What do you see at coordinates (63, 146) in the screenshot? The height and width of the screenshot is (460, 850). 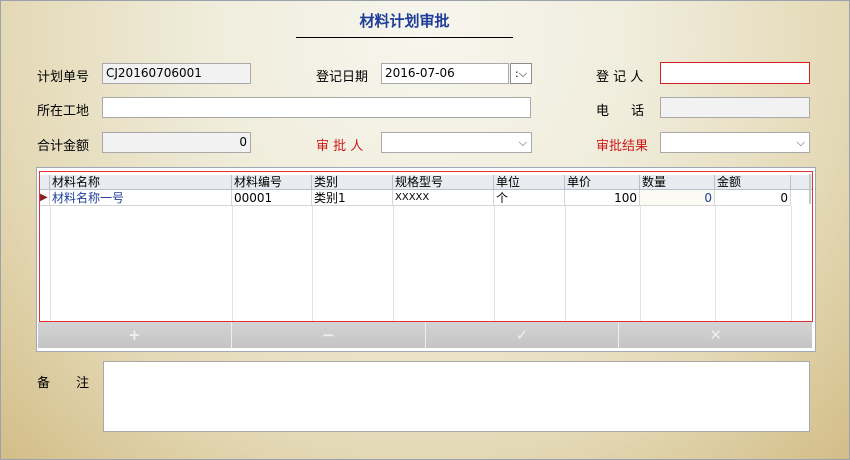 I see `total-label: 合计金额` at bounding box center [63, 146].